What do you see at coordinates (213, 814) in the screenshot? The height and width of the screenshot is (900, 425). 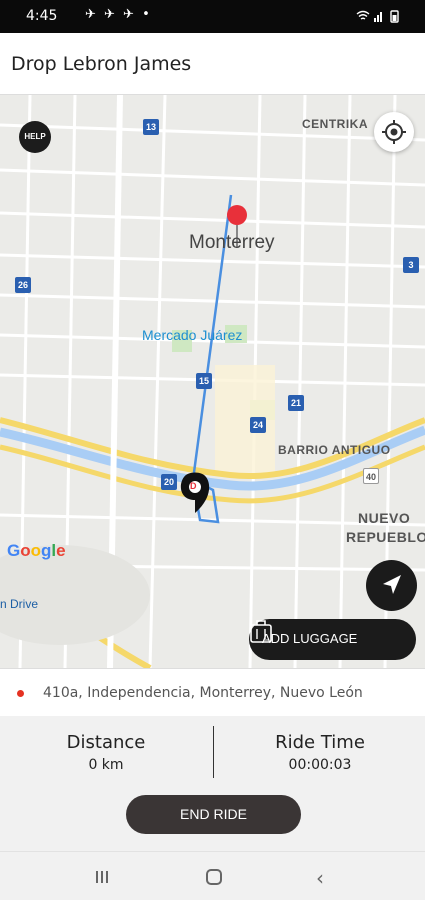 I see `end-ride-button: END RIDE` at bounding box center [213, 814].